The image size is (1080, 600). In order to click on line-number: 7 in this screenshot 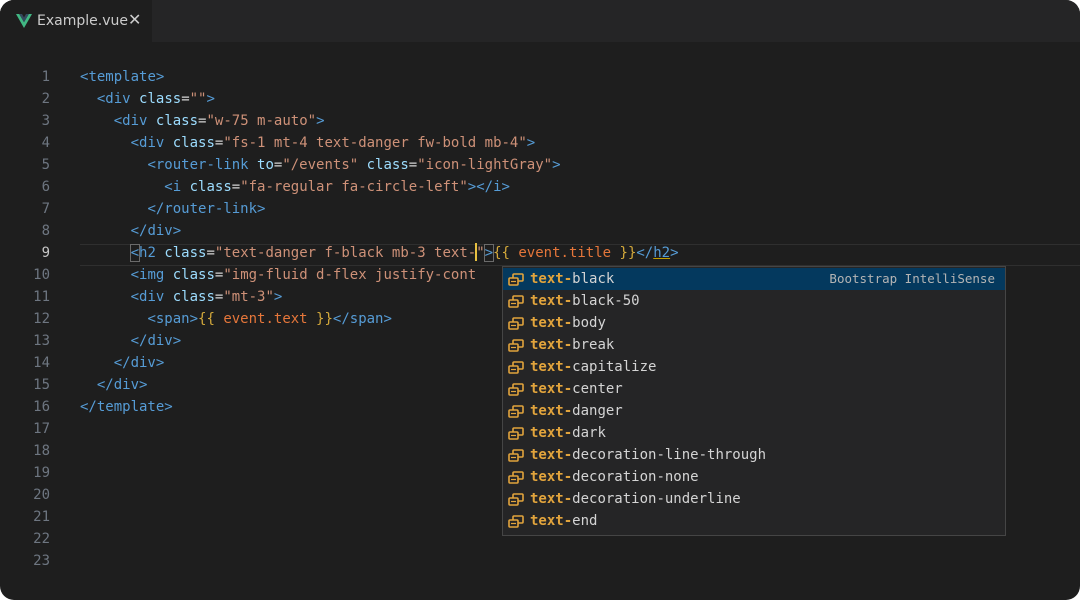, I will do `click(45, 209)`.